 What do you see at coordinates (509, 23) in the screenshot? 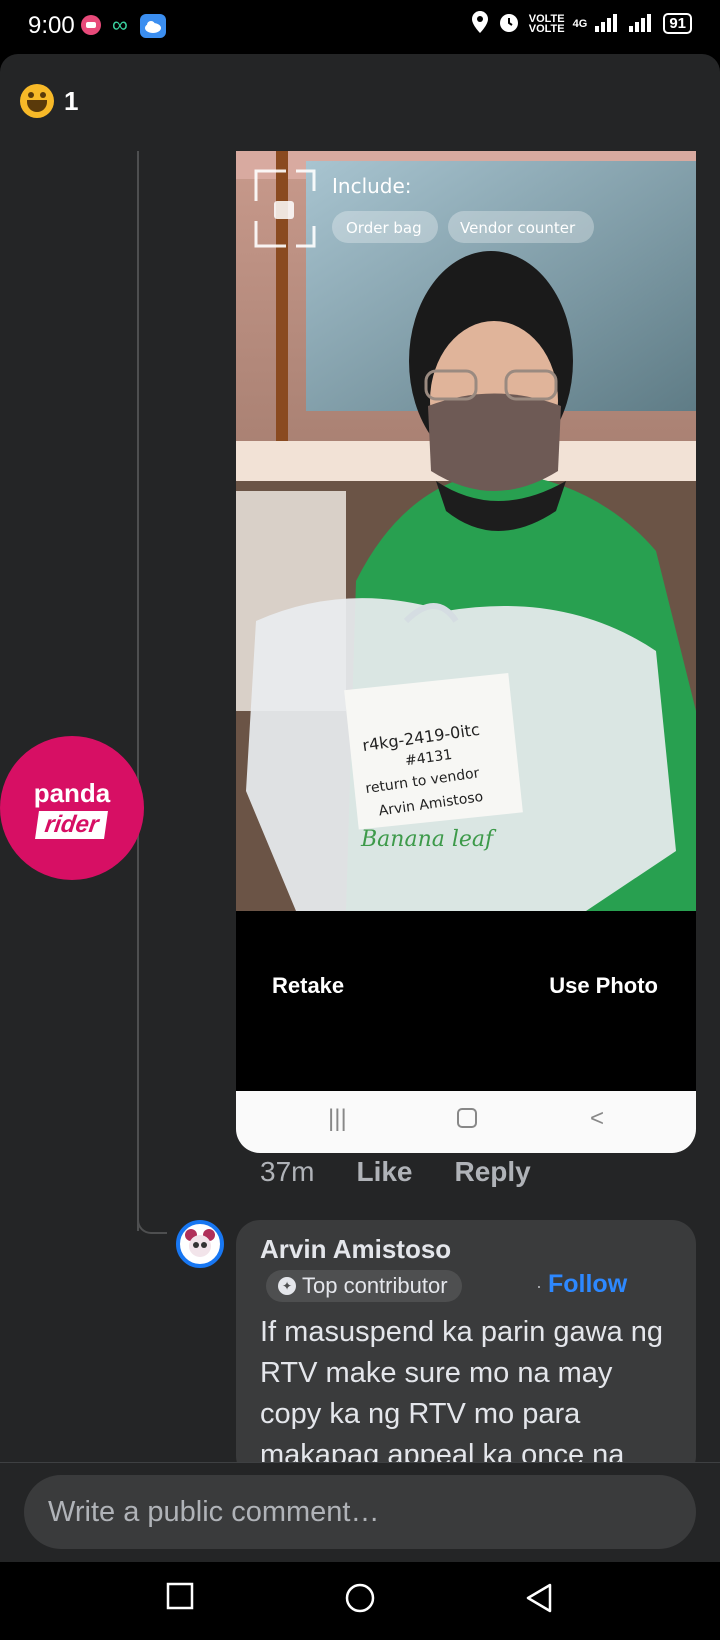
I see `alarm-icon` at bounding box center [509, 23].